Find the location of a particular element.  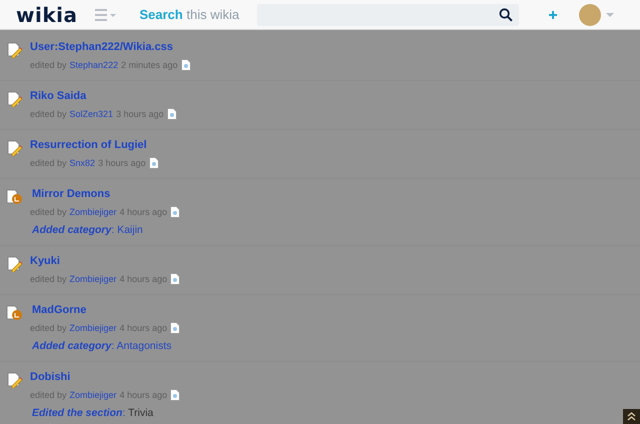

caret-icon is located at coordinates (610, 15).